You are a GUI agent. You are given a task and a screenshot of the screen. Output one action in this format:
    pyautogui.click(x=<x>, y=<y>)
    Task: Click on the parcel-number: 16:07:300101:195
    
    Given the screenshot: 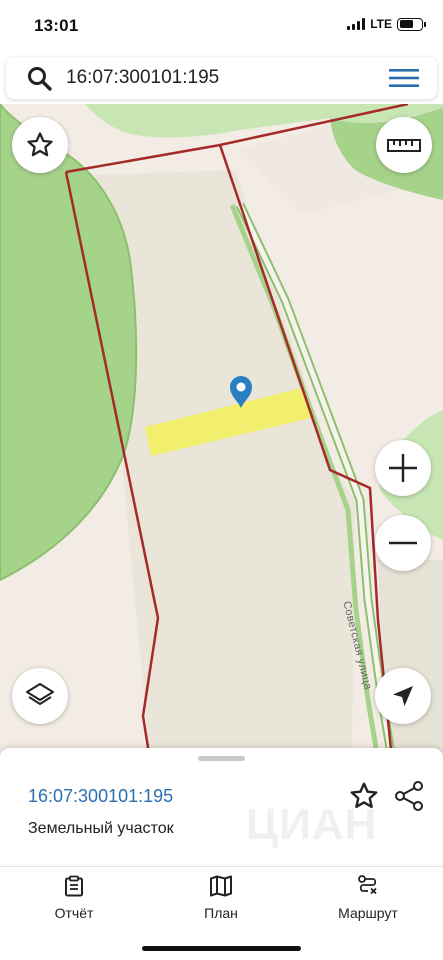 What is the action you would take?
    pyautogui.click(x=100, y=796)
    